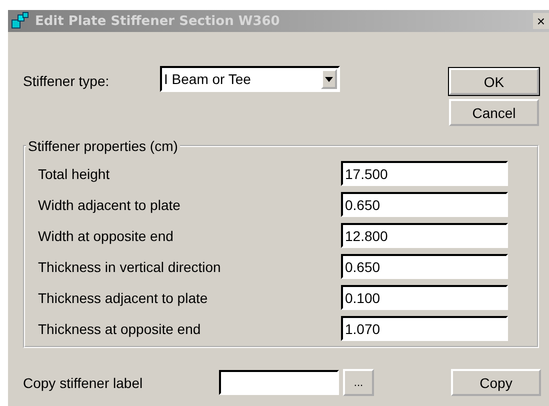 The image size is (549, 406). What do you see at coordinates (279, 382) in the screenshot?
I see `label-field` at bounding box center [279, 382].